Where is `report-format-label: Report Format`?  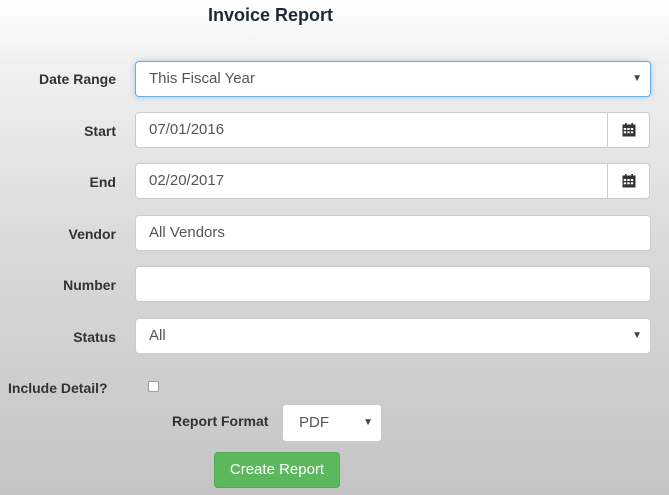
report-format-label: Report Format is located at coordinates (220, 421).